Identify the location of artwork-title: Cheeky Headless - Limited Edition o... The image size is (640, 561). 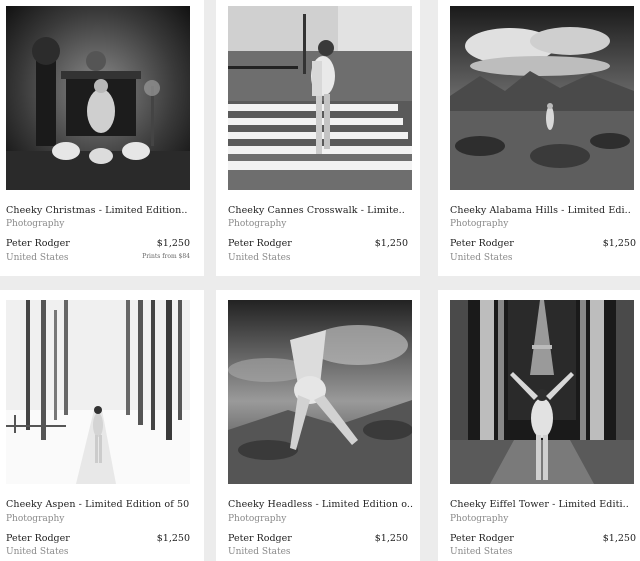
(320, 504).